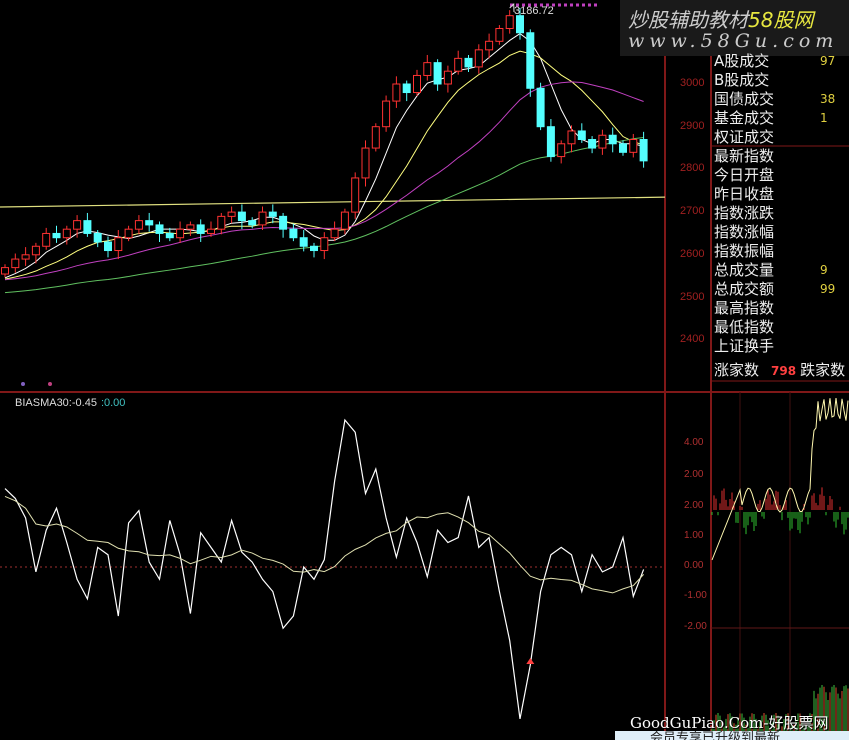 Image resolution: width=849 pixels, height=740 pixels. What do you see at coordinates (781, 251) in the screenshot?
I see `info-row: 指数振幅` at bounding box center [781, 251].